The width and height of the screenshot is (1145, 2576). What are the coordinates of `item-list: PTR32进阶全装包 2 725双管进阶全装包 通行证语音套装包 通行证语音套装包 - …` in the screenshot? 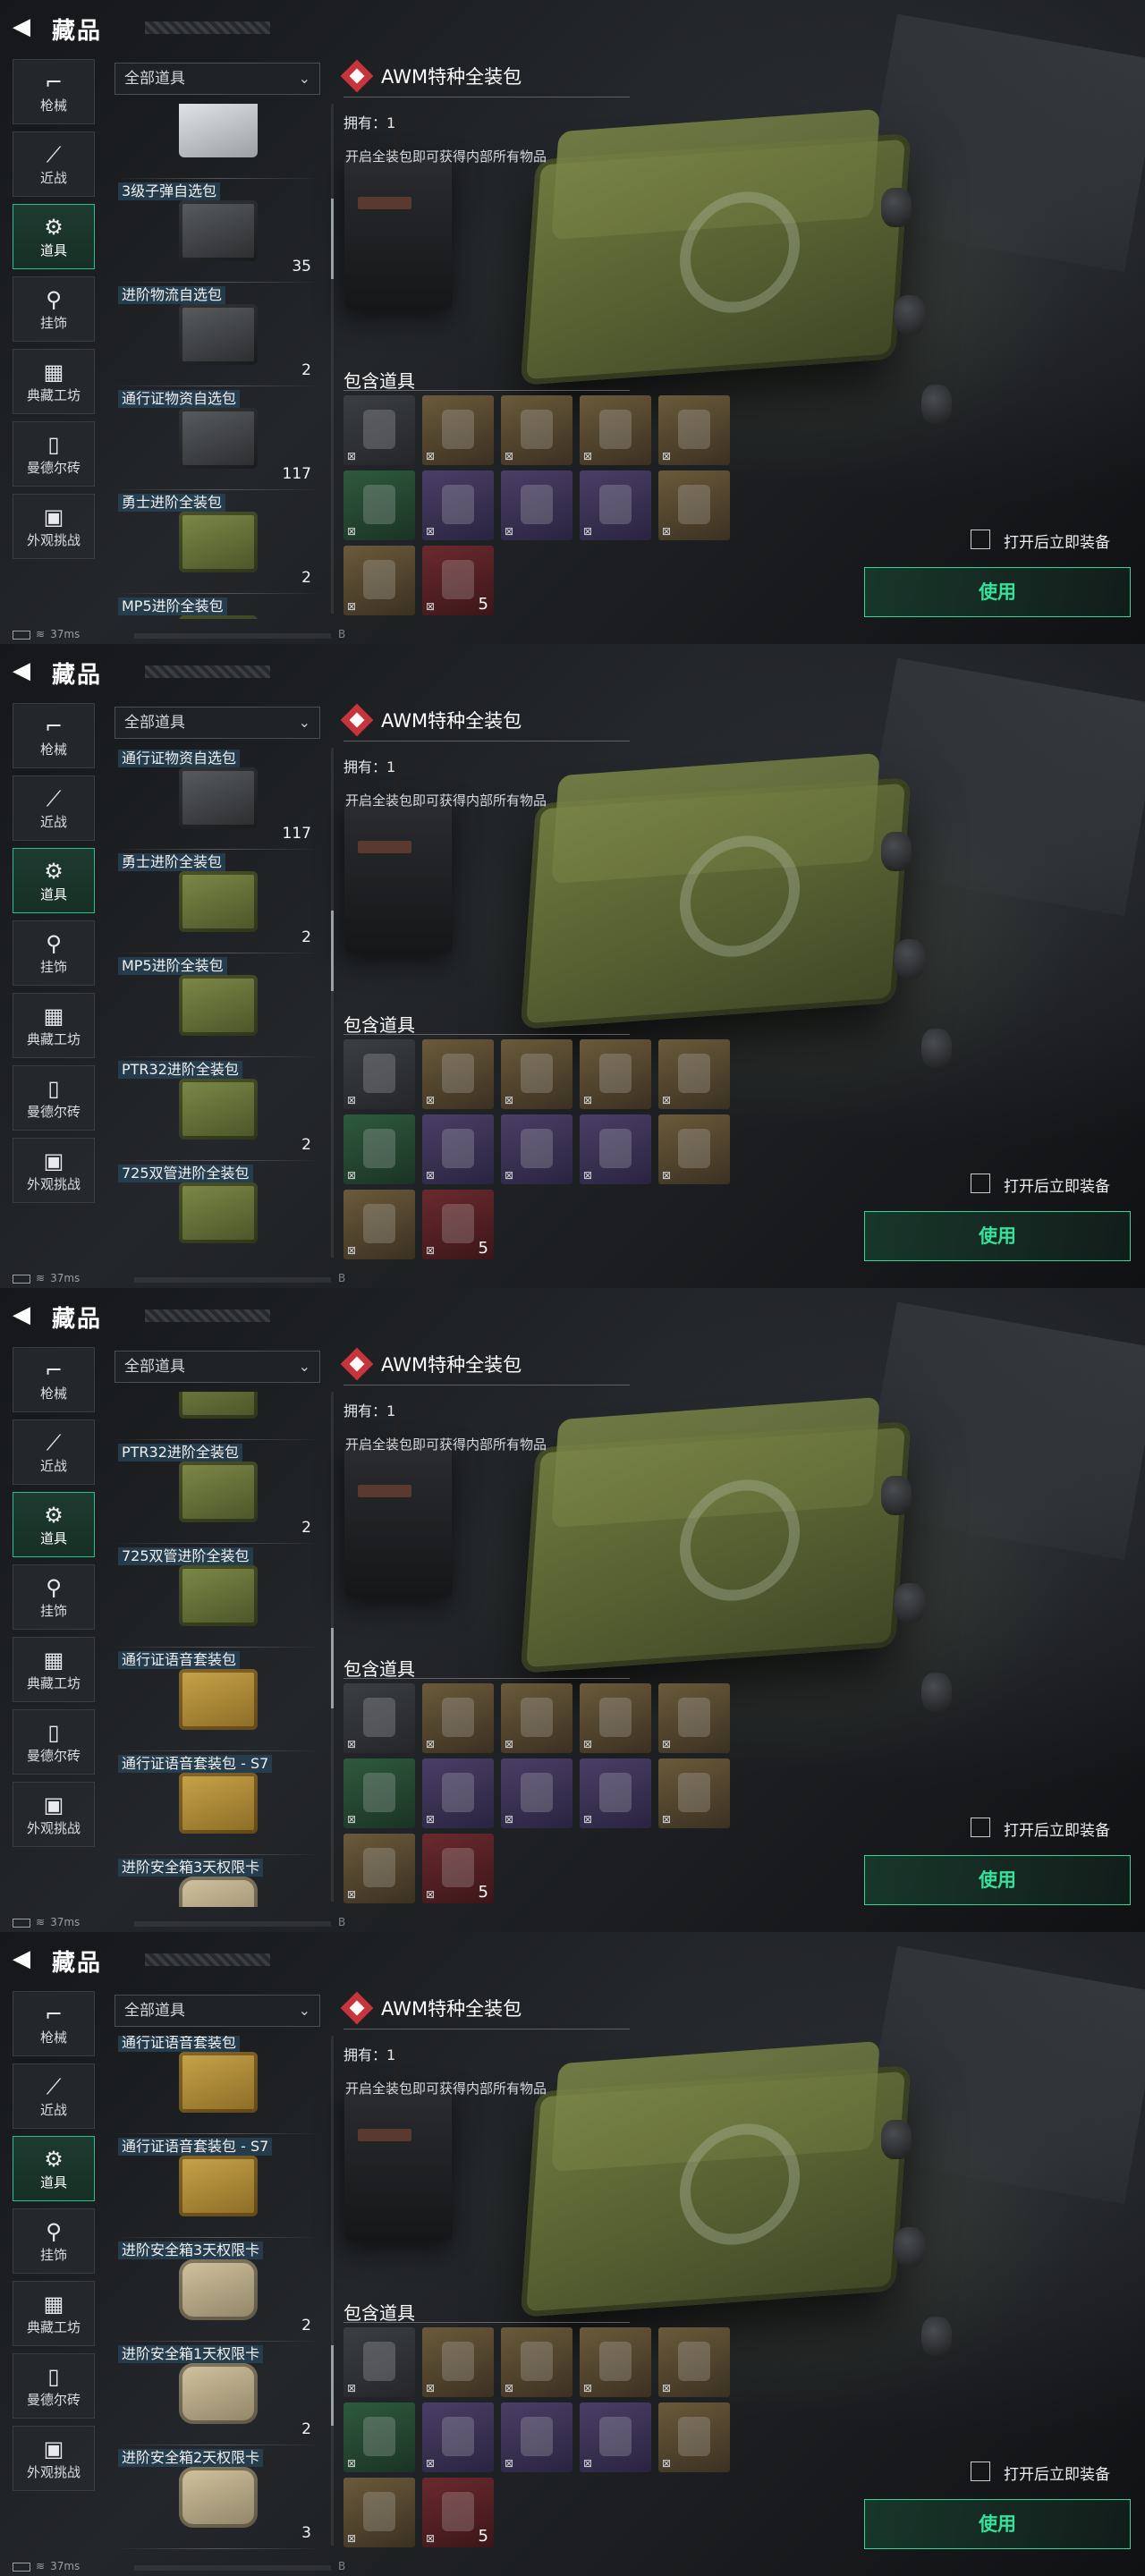 It's located at (218, 1649).